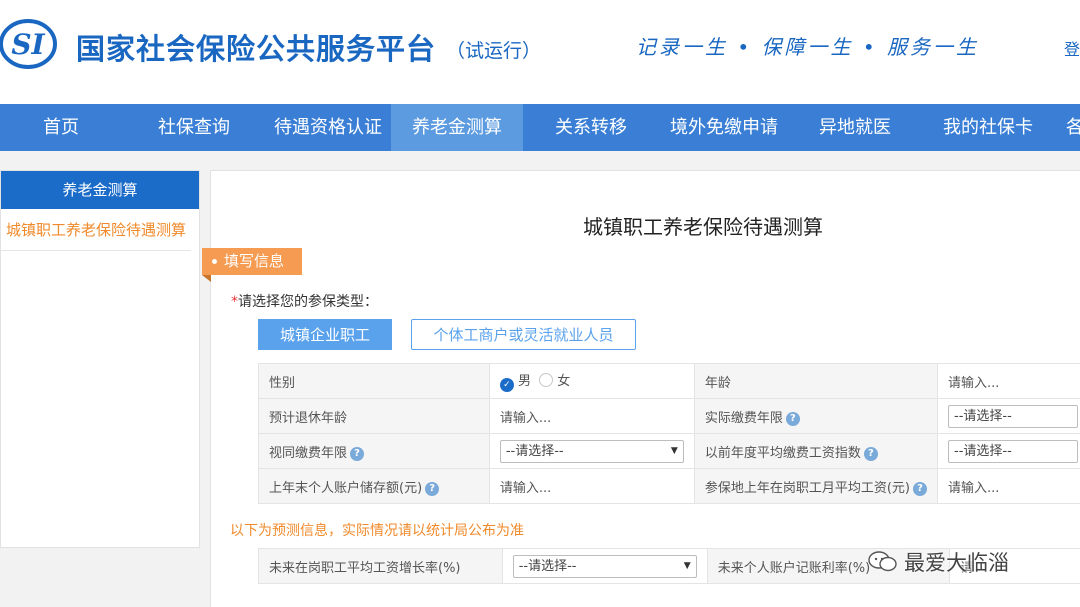 The width and height of the screenshot is (1080, 607). What do you see at coordinates (374, 381) in the screenshot?
I see `gender-label: 性别` at bounding box center [374, 381].